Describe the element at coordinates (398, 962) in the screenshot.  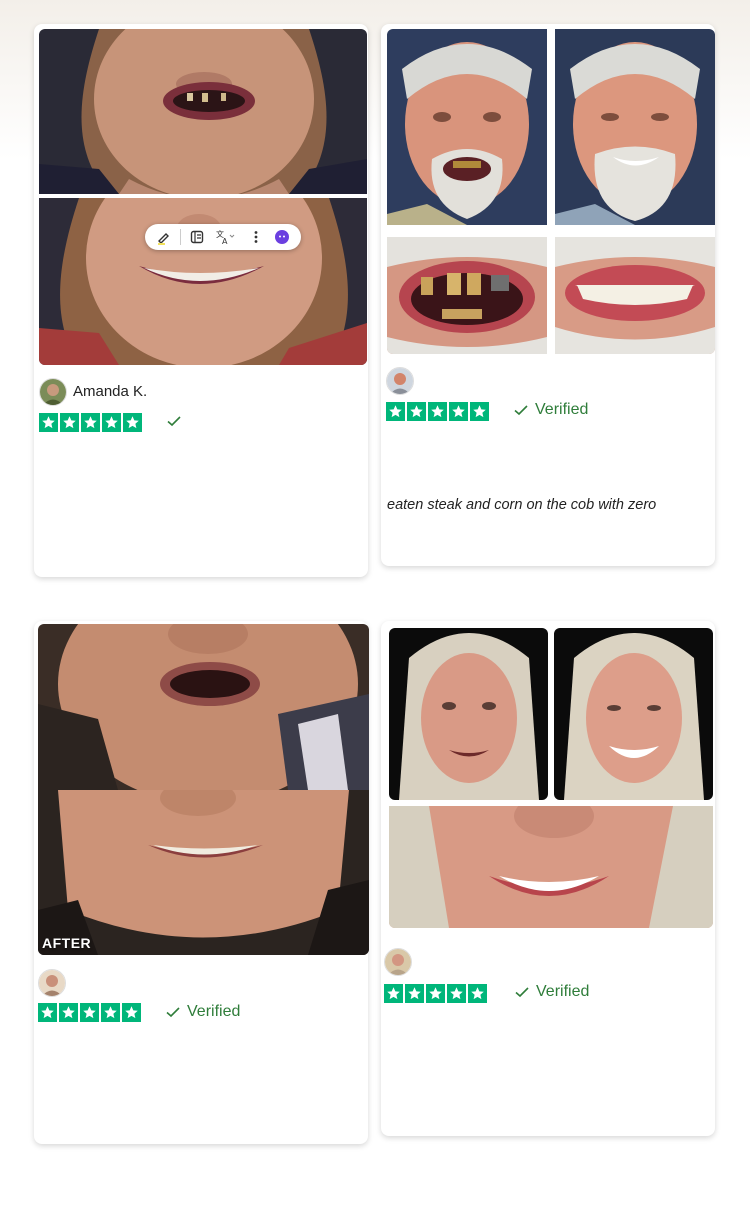
I see `reviewer-4-avatar` at that location.